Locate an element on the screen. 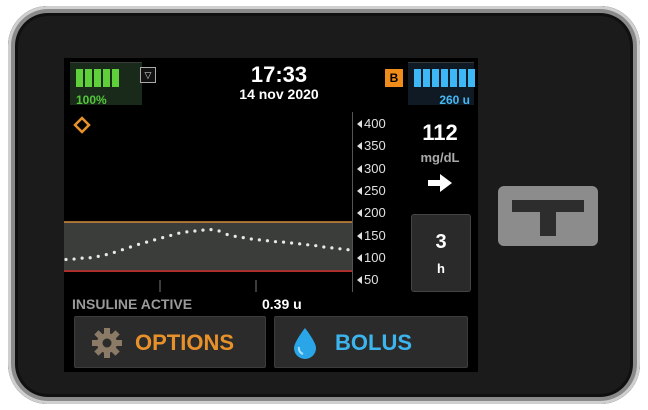 This screenshot has width=648, height=410. signal-icon: ▽ is located at coordinates (148, 75).